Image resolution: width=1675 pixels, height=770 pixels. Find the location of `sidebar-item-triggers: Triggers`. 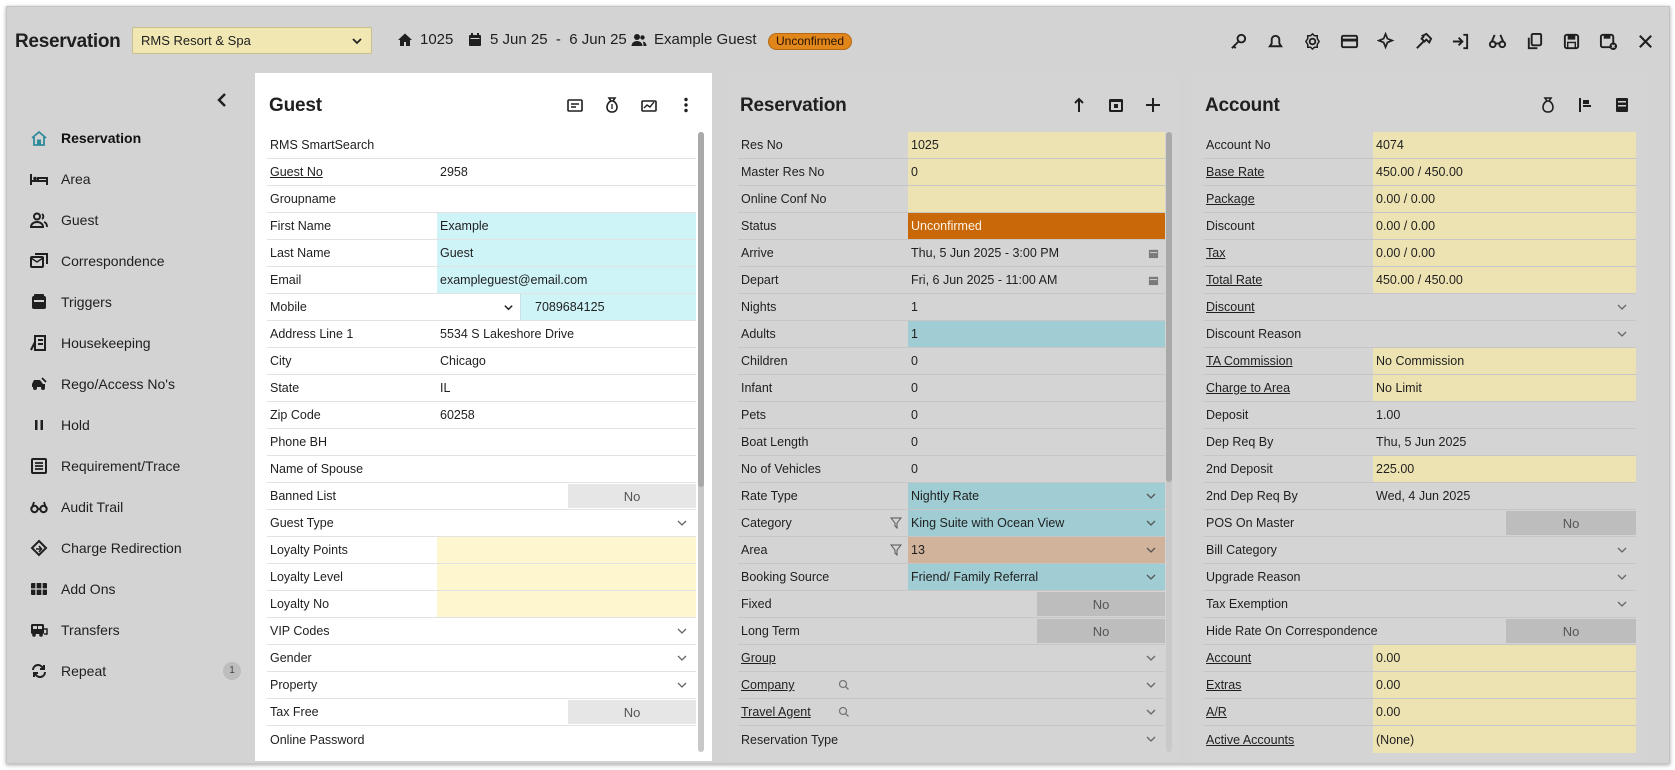

sidebar-item-triggers: Triggers is located at coordinates (136, 301).